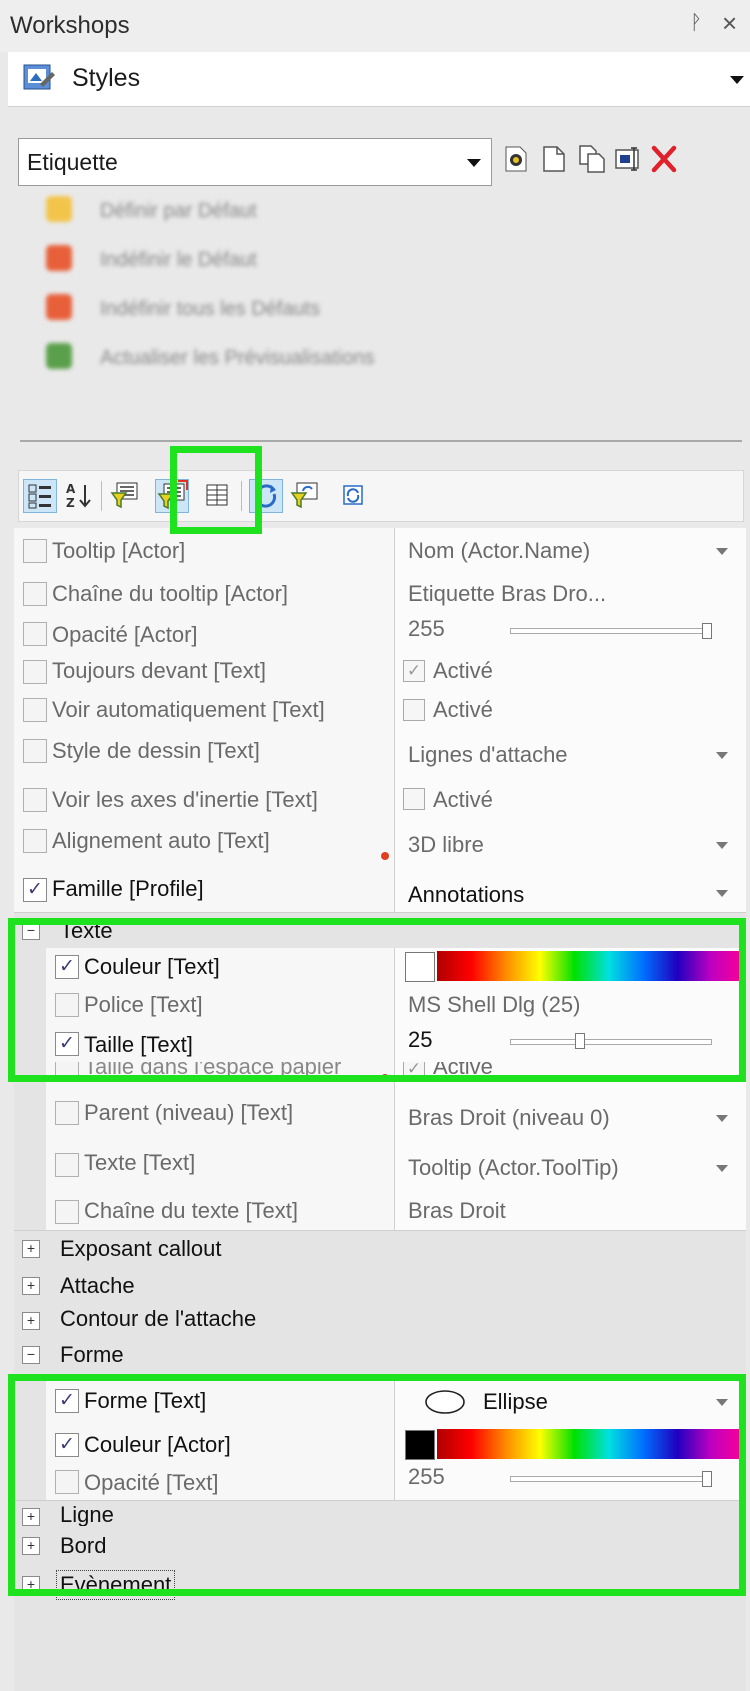 This screenshot has width=750, height=1691. I want to click on unset-all-icon, so click(59, 307).